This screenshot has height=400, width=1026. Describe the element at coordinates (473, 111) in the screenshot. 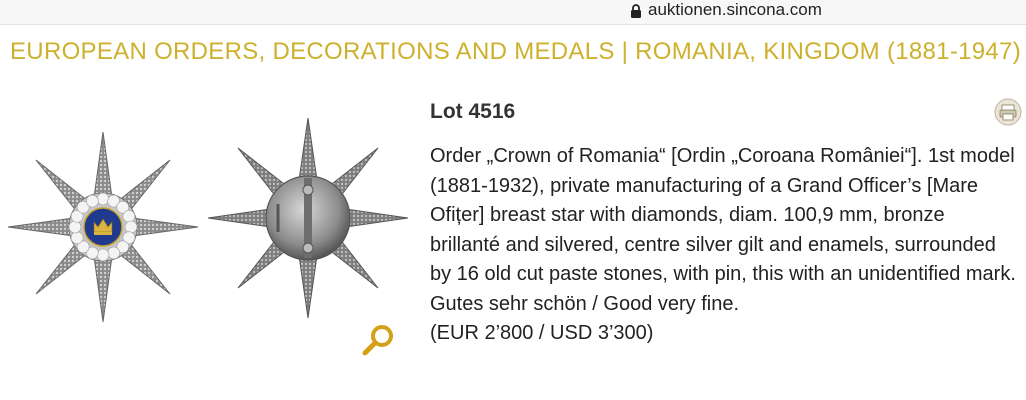

I see `lot-number: Lot 4516` at that location.